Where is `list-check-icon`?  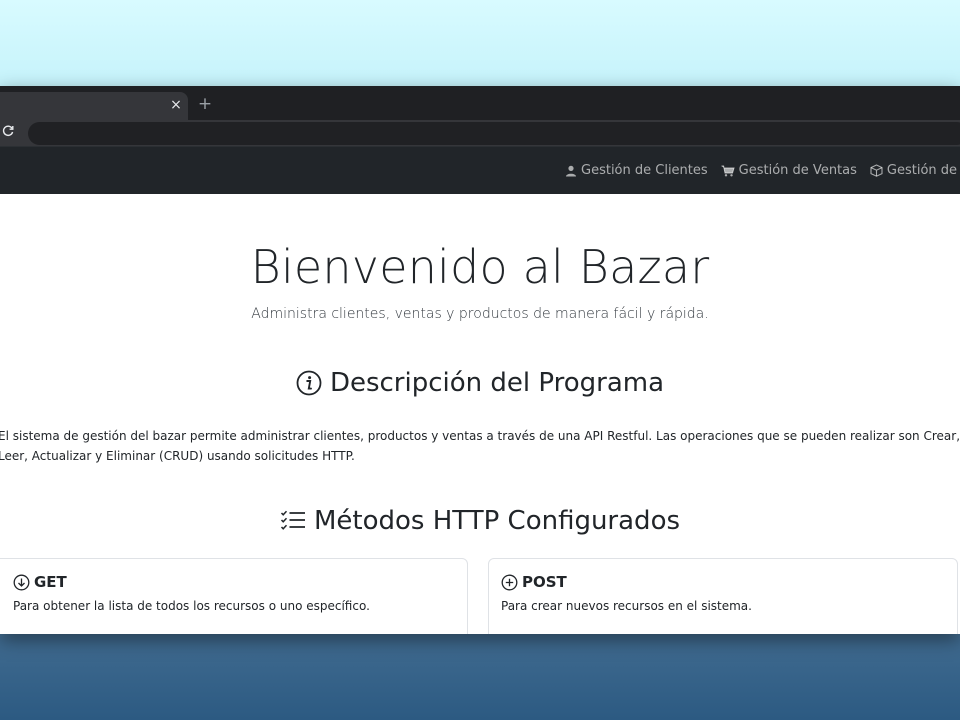 list-check-icon is located at coordinates (292, 520).